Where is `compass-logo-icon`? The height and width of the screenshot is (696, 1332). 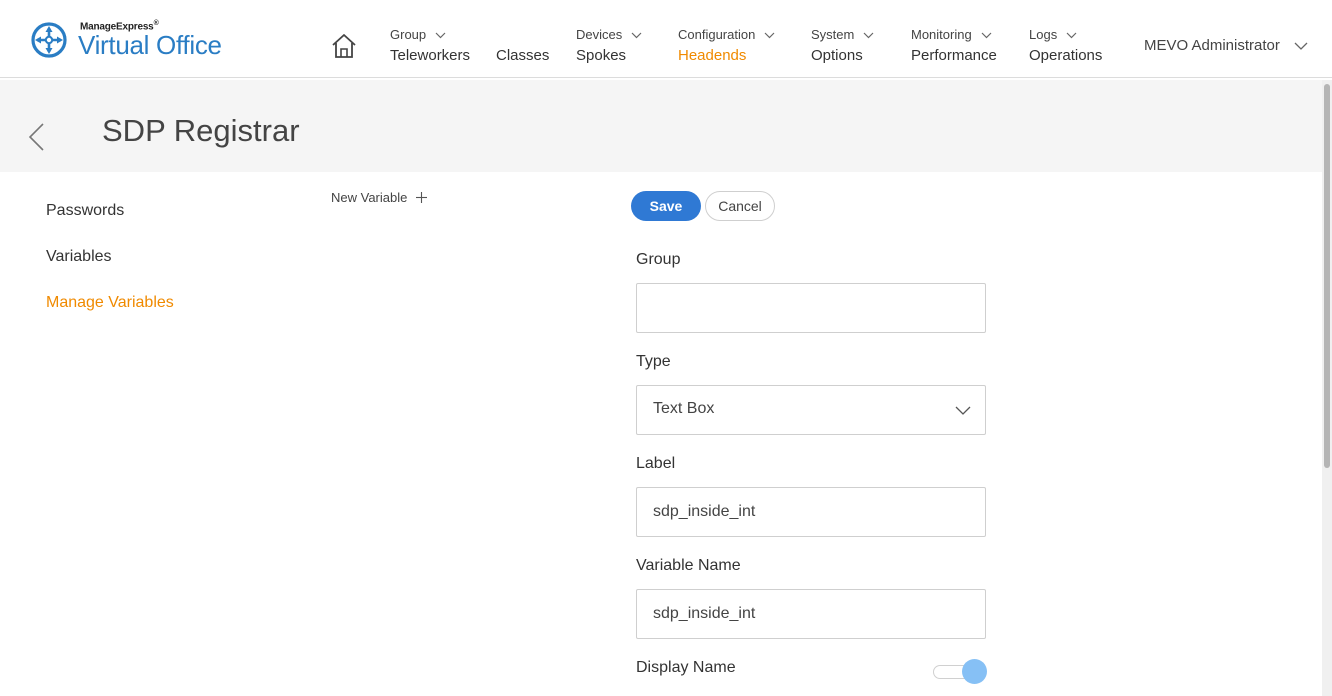
compass-logo-icon is located at coordinates (49, 40).